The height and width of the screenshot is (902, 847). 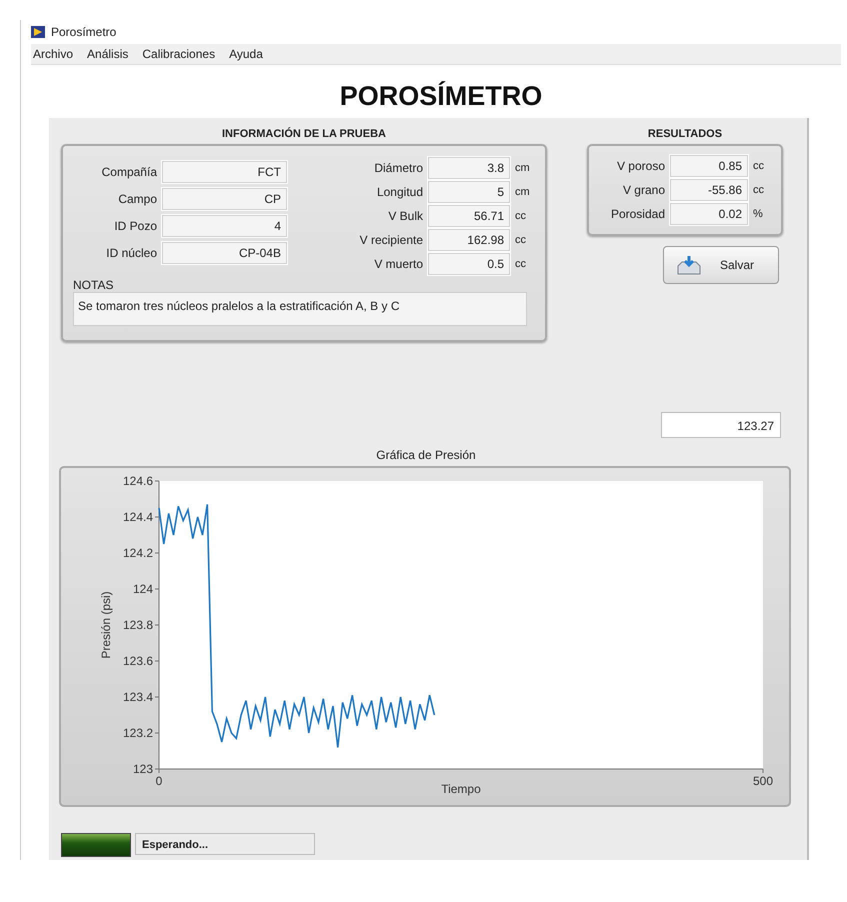 I want to click on field-label: ID Pozo, so click(x=135, y=226).